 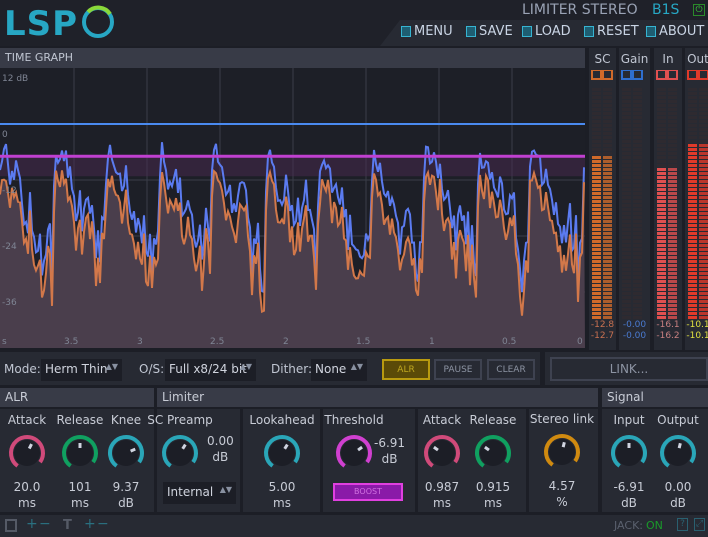 I want to click on load-button: LOAD, so click(x=546, y=31).